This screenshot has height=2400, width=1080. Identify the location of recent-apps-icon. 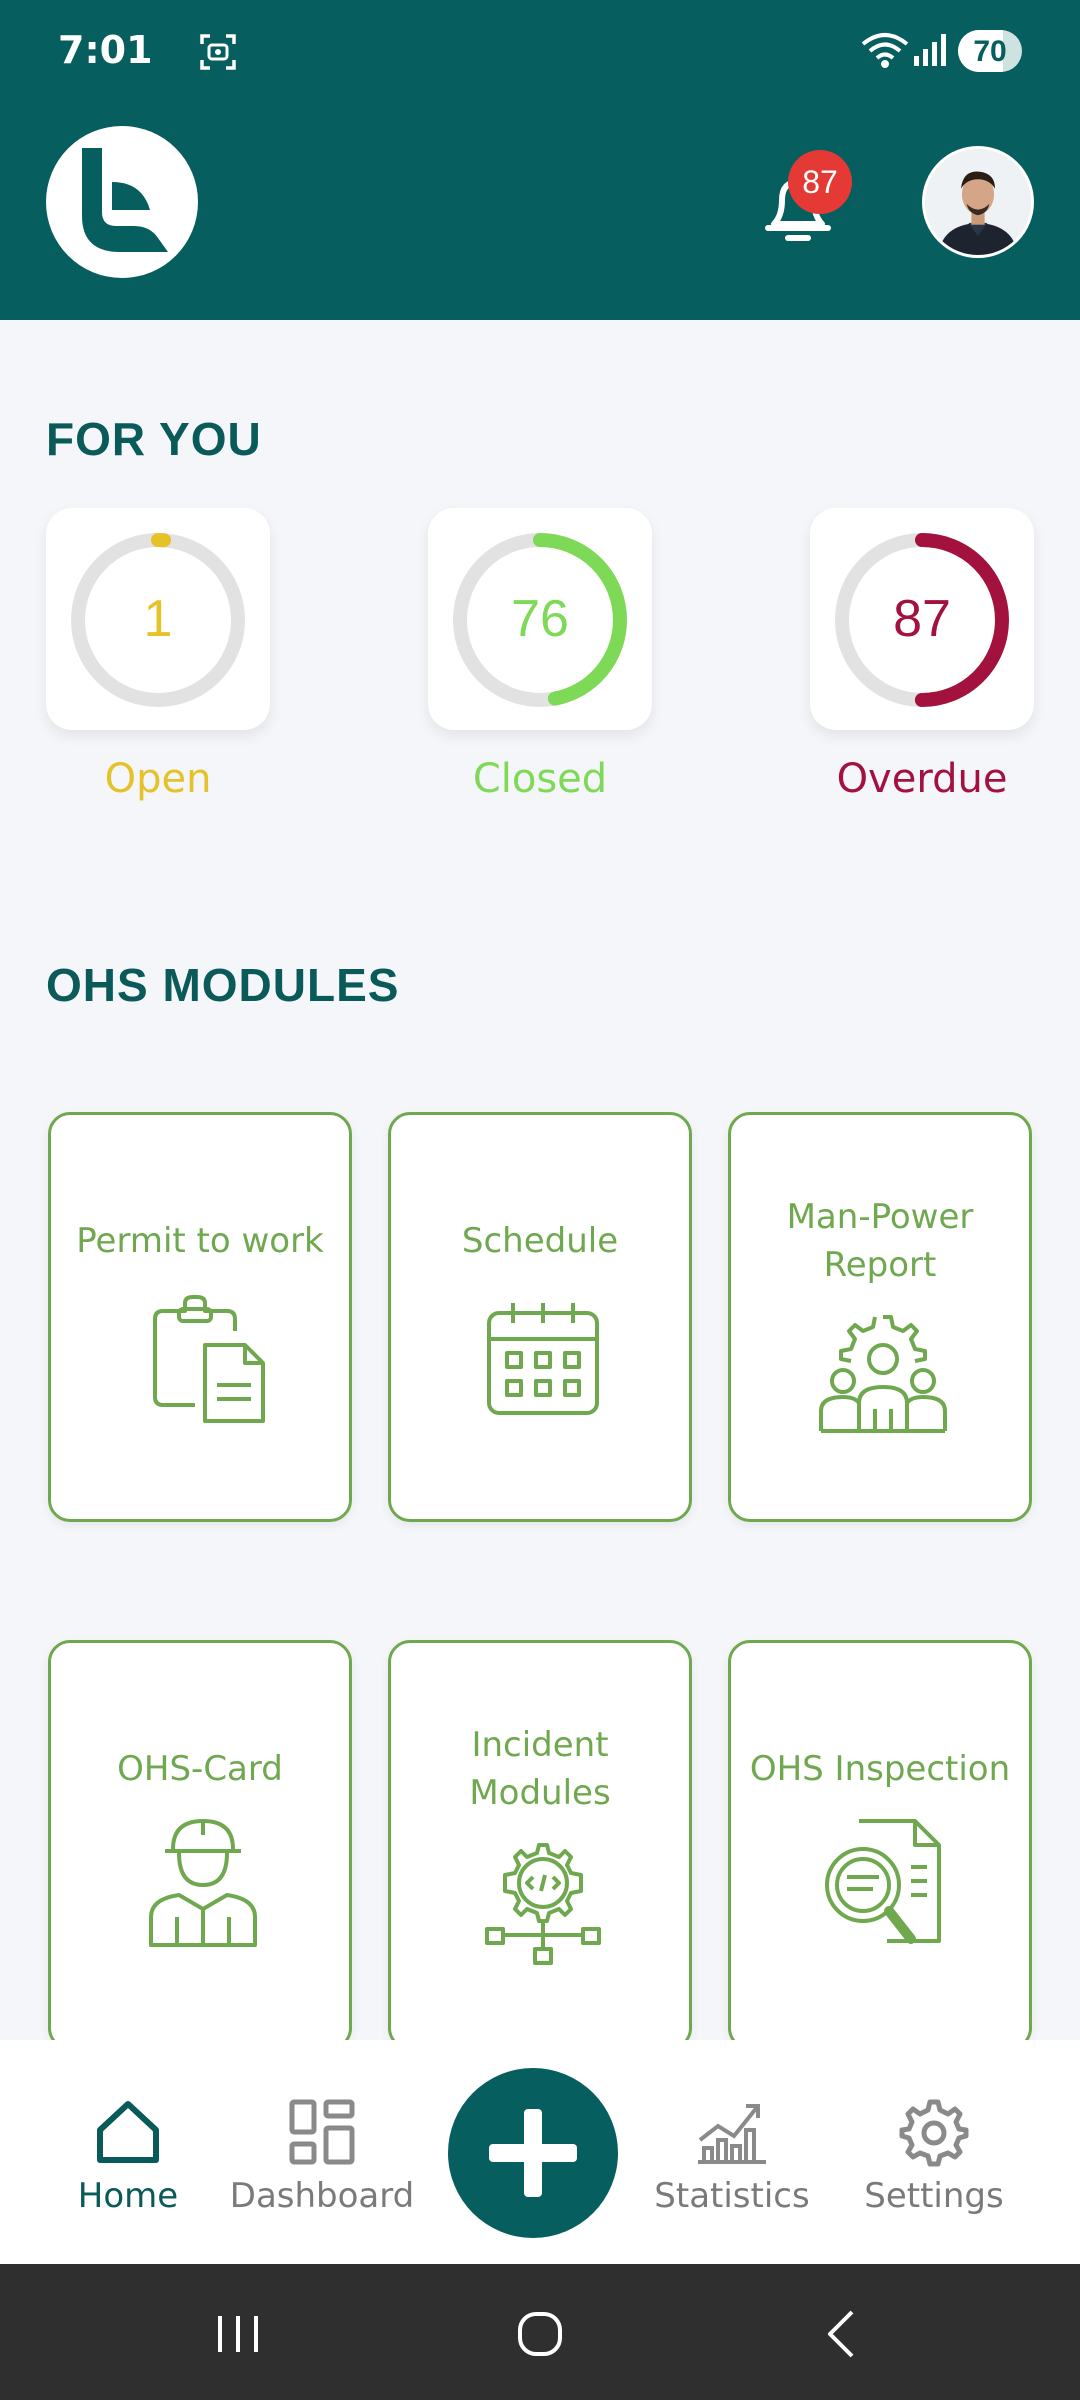
(238, 2334).